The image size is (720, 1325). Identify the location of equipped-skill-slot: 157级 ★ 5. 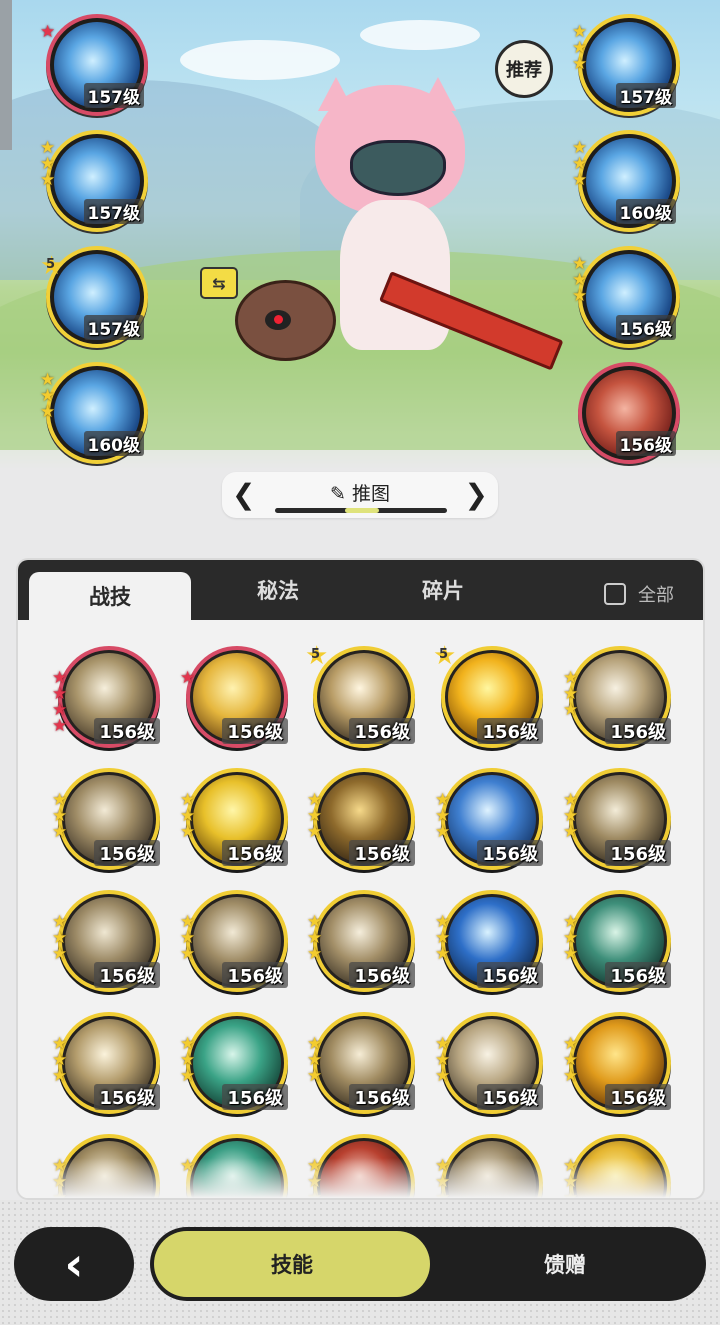
(94, 297).